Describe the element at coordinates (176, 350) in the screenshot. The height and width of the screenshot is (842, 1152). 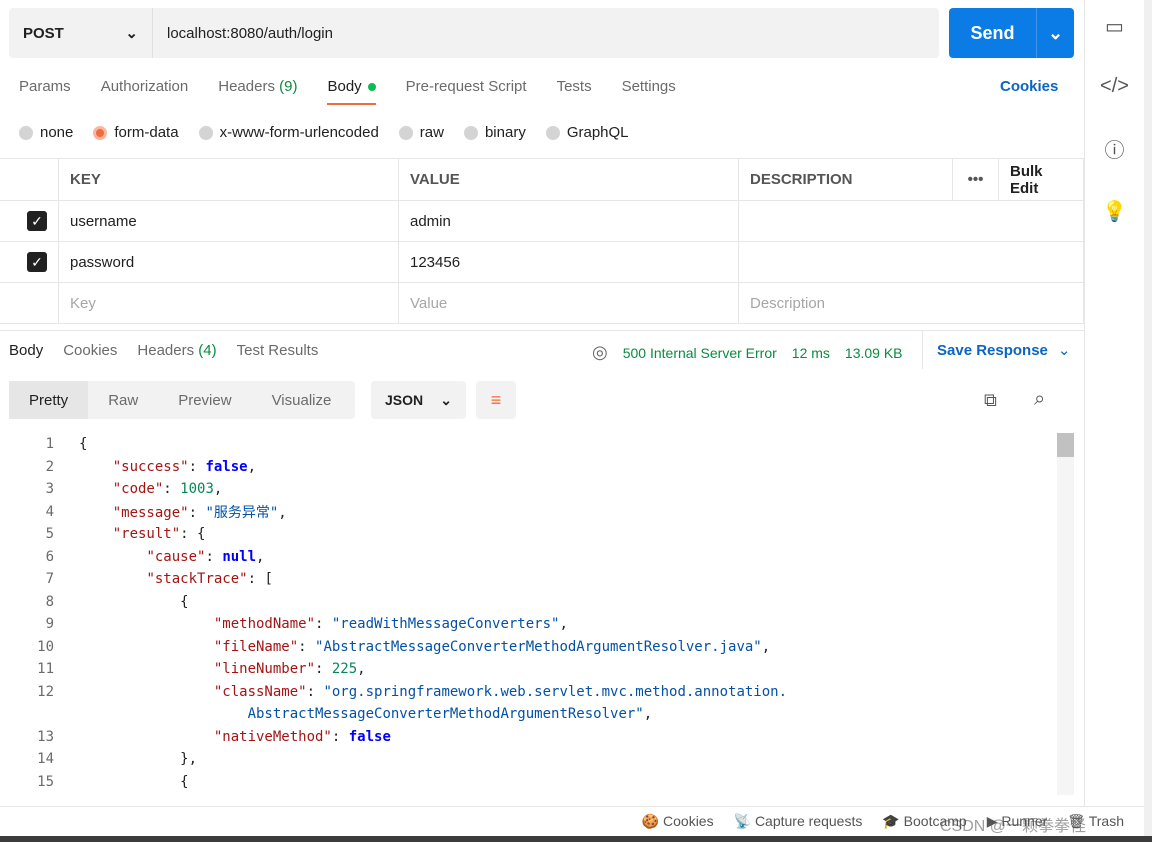
I see `tab-response-headers: Headers (4)` at that location.